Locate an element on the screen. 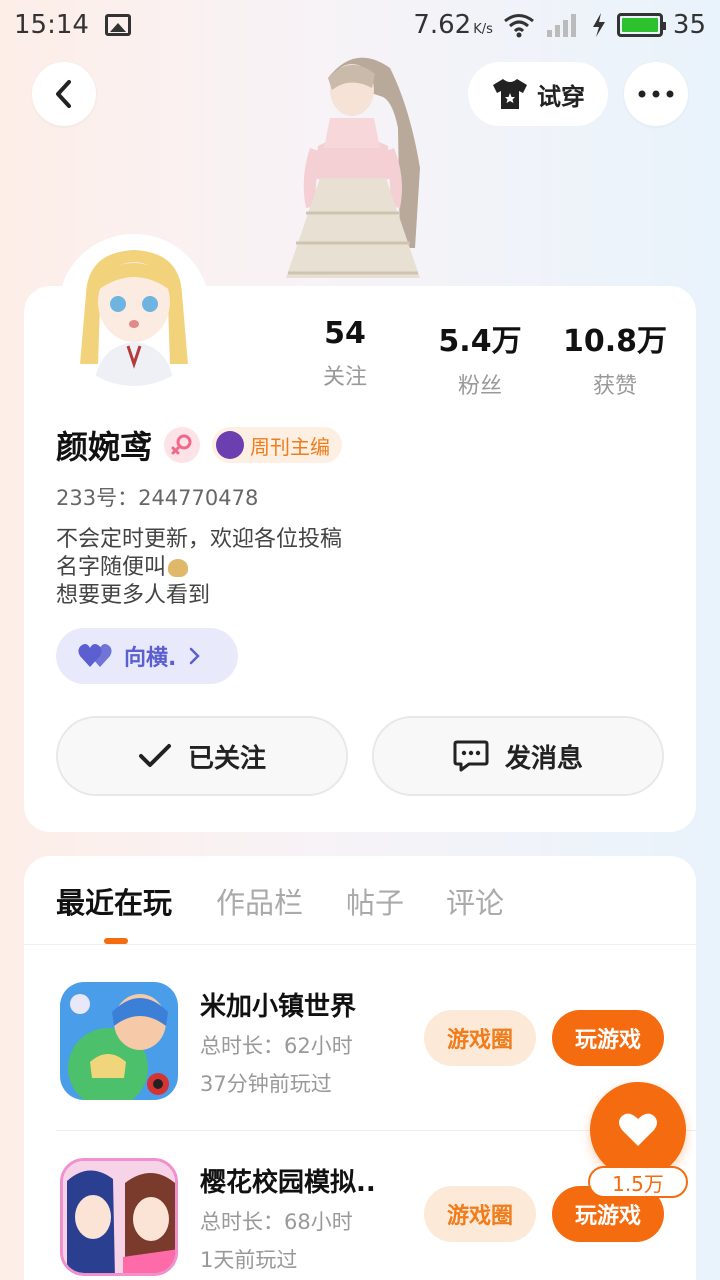 The image size is (720, 1280). play-game-button: 玩游戏 is located at coordinates (608, 1038).